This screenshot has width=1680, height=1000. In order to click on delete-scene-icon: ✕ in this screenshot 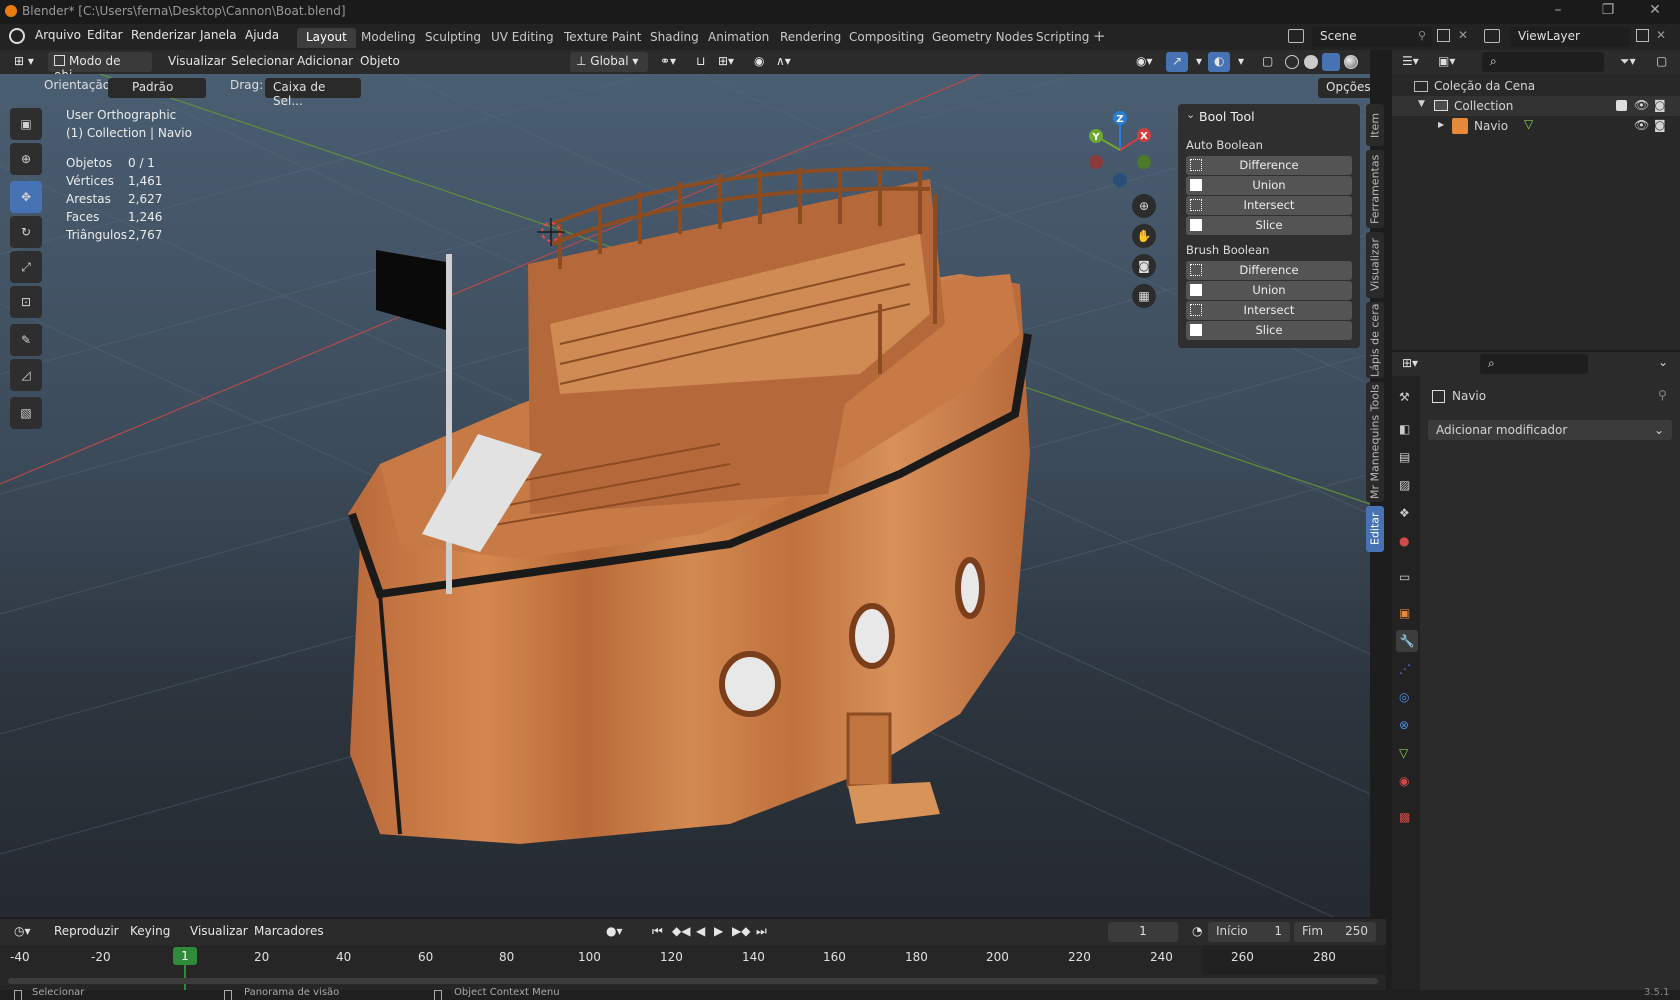, I will do `click(1463, 35)`.